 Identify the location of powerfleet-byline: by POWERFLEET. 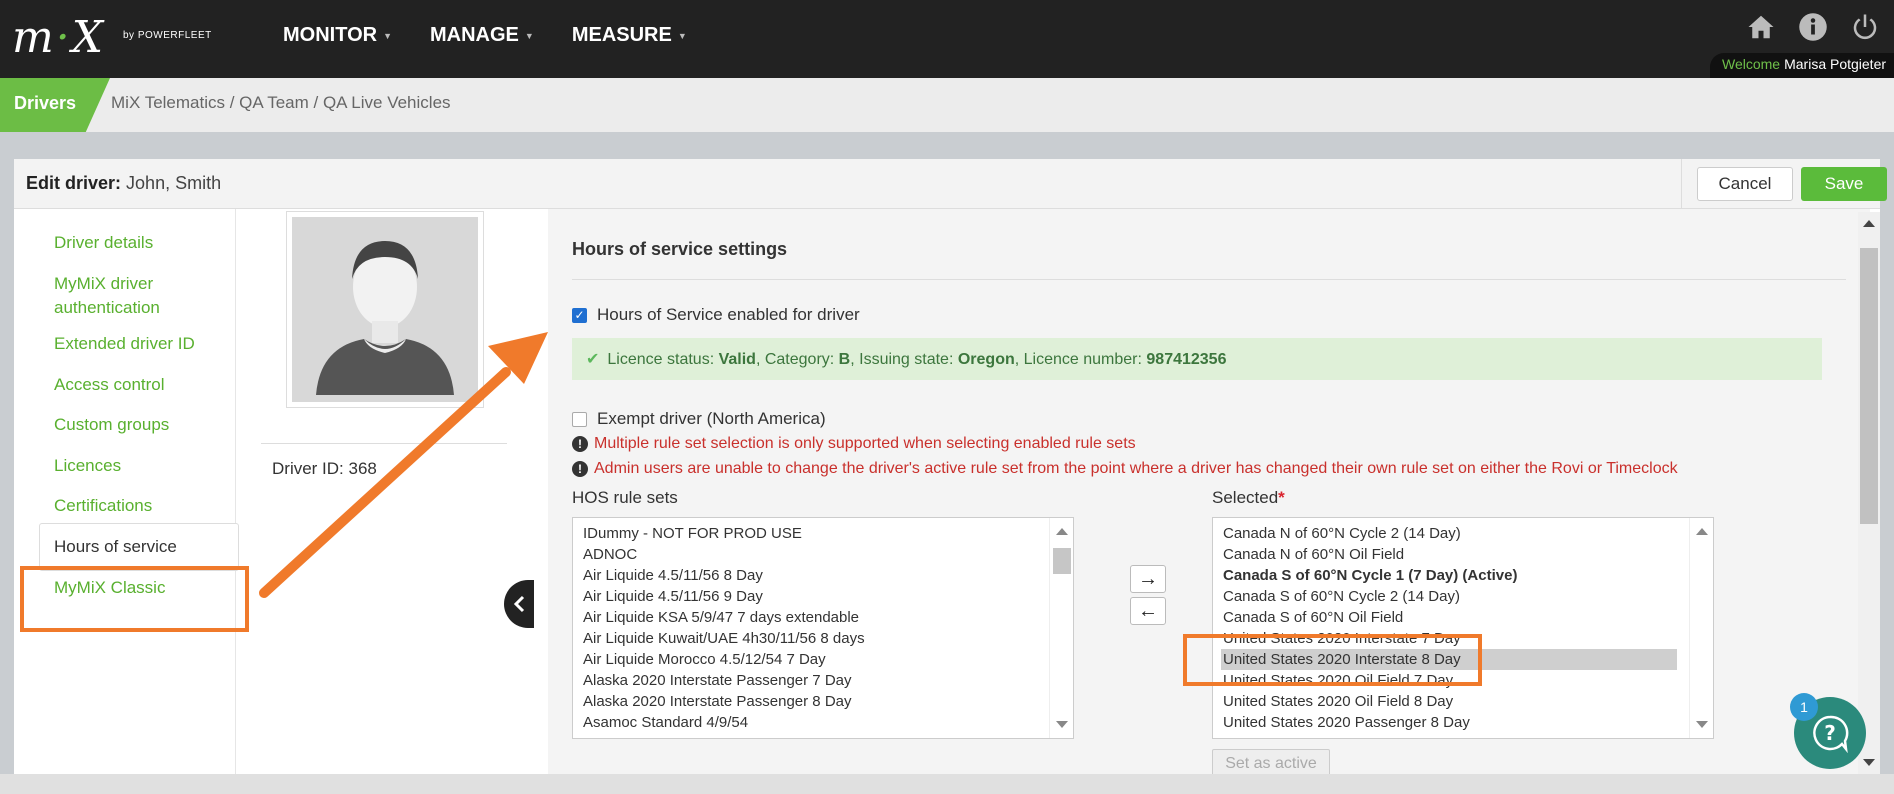
(167, 35).